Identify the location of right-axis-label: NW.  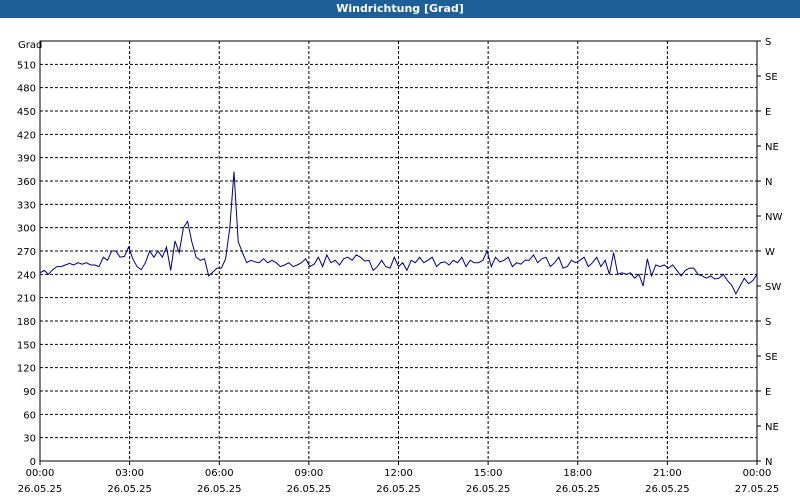
(773, 217).